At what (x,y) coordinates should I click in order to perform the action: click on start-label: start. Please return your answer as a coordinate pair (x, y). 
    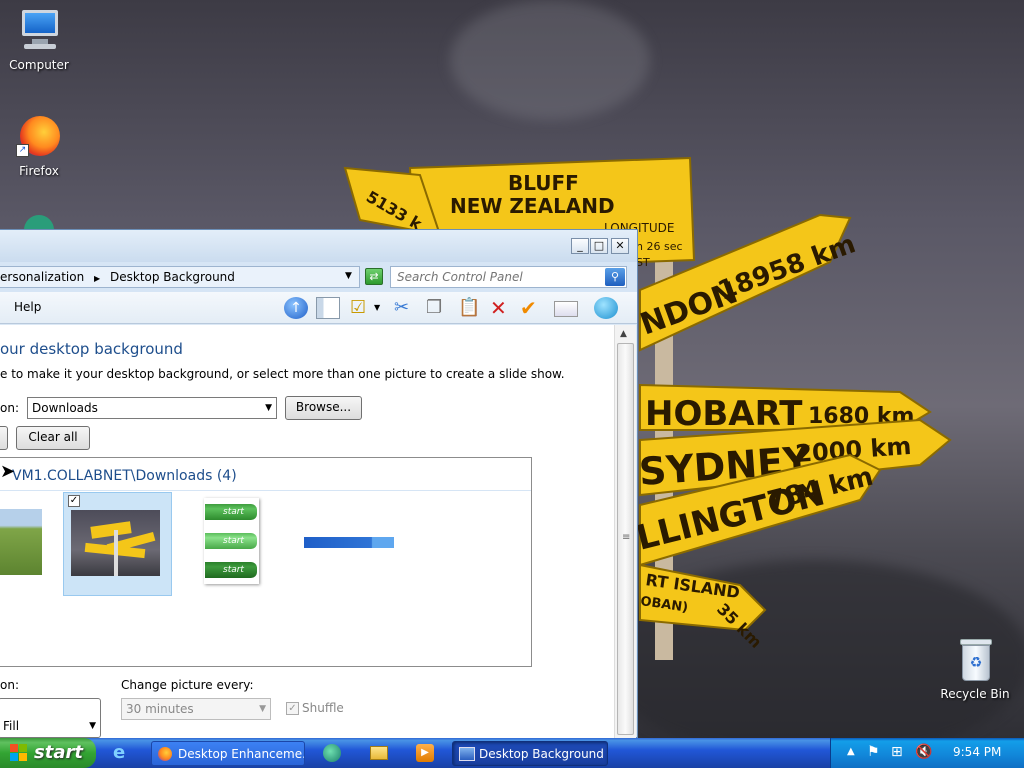
    Looking at the image, I should click on (58, 752).